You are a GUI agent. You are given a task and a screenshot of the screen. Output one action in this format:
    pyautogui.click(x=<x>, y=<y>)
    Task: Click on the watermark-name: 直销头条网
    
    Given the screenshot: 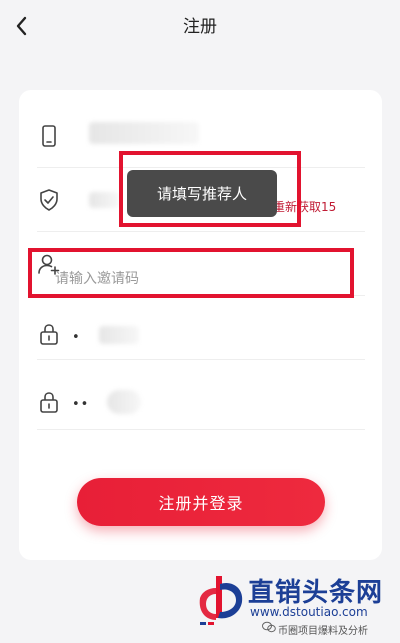 What is the action you would take?
    pyautogui.click(x=316, y=593)
    